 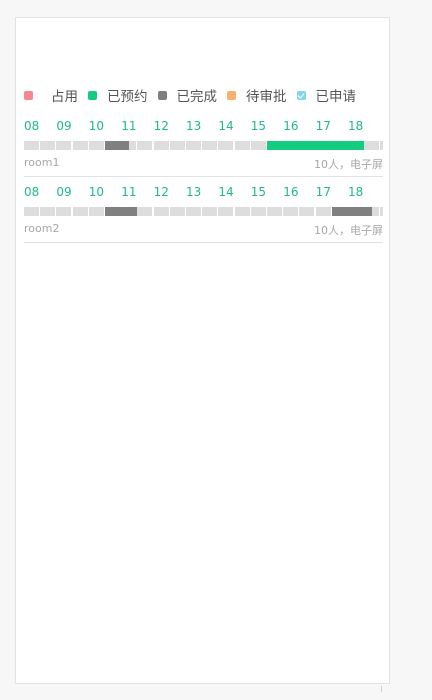 I want to click on done-swatch-icon, so click(x=162, y=95).